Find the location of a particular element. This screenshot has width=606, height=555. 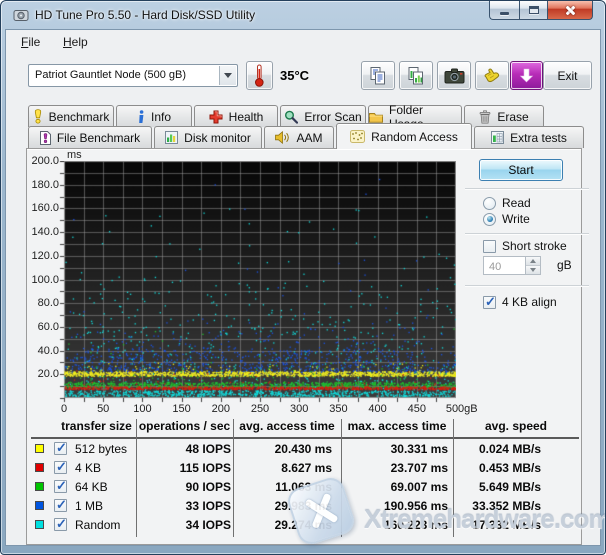

chevron-down-icon is located at coordinates (533, 270).